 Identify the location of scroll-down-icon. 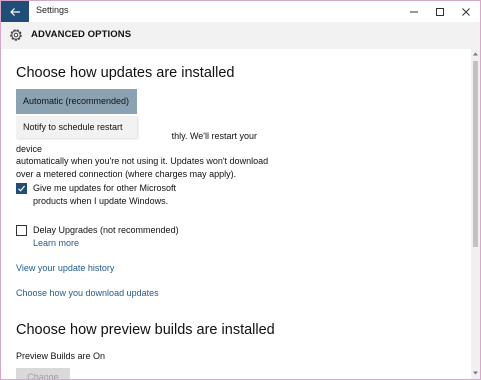
(475, 373).